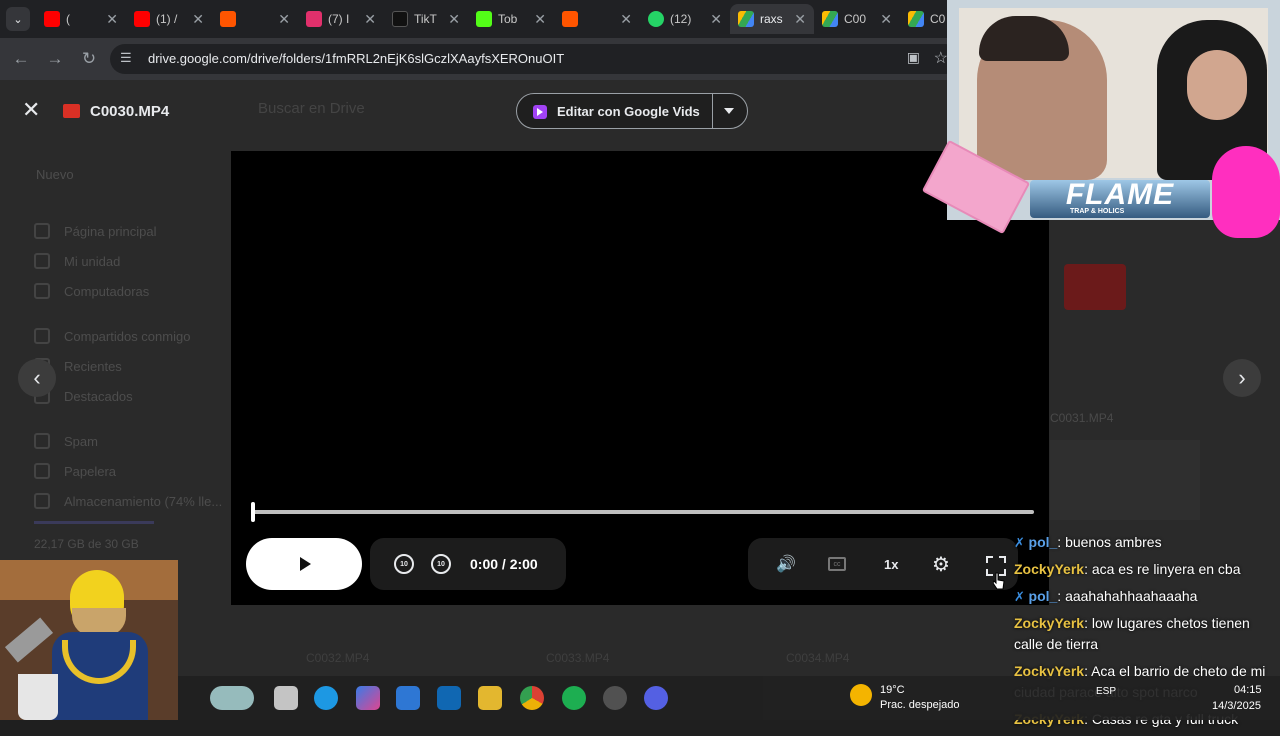 This screenshot has height=736, width=1280. I want to click on clock-date: 14/3/2025, so click(1236, 706).